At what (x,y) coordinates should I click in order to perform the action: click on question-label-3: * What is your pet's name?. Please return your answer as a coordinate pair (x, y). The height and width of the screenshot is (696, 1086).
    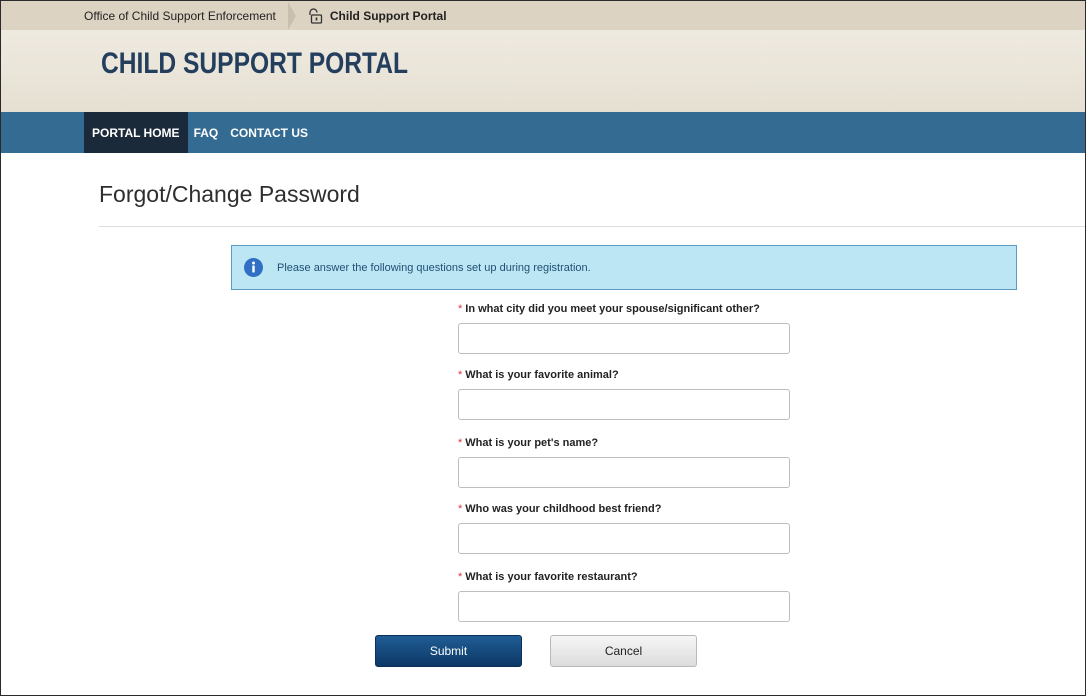
    Looking at the image, I should click on (528, 443).